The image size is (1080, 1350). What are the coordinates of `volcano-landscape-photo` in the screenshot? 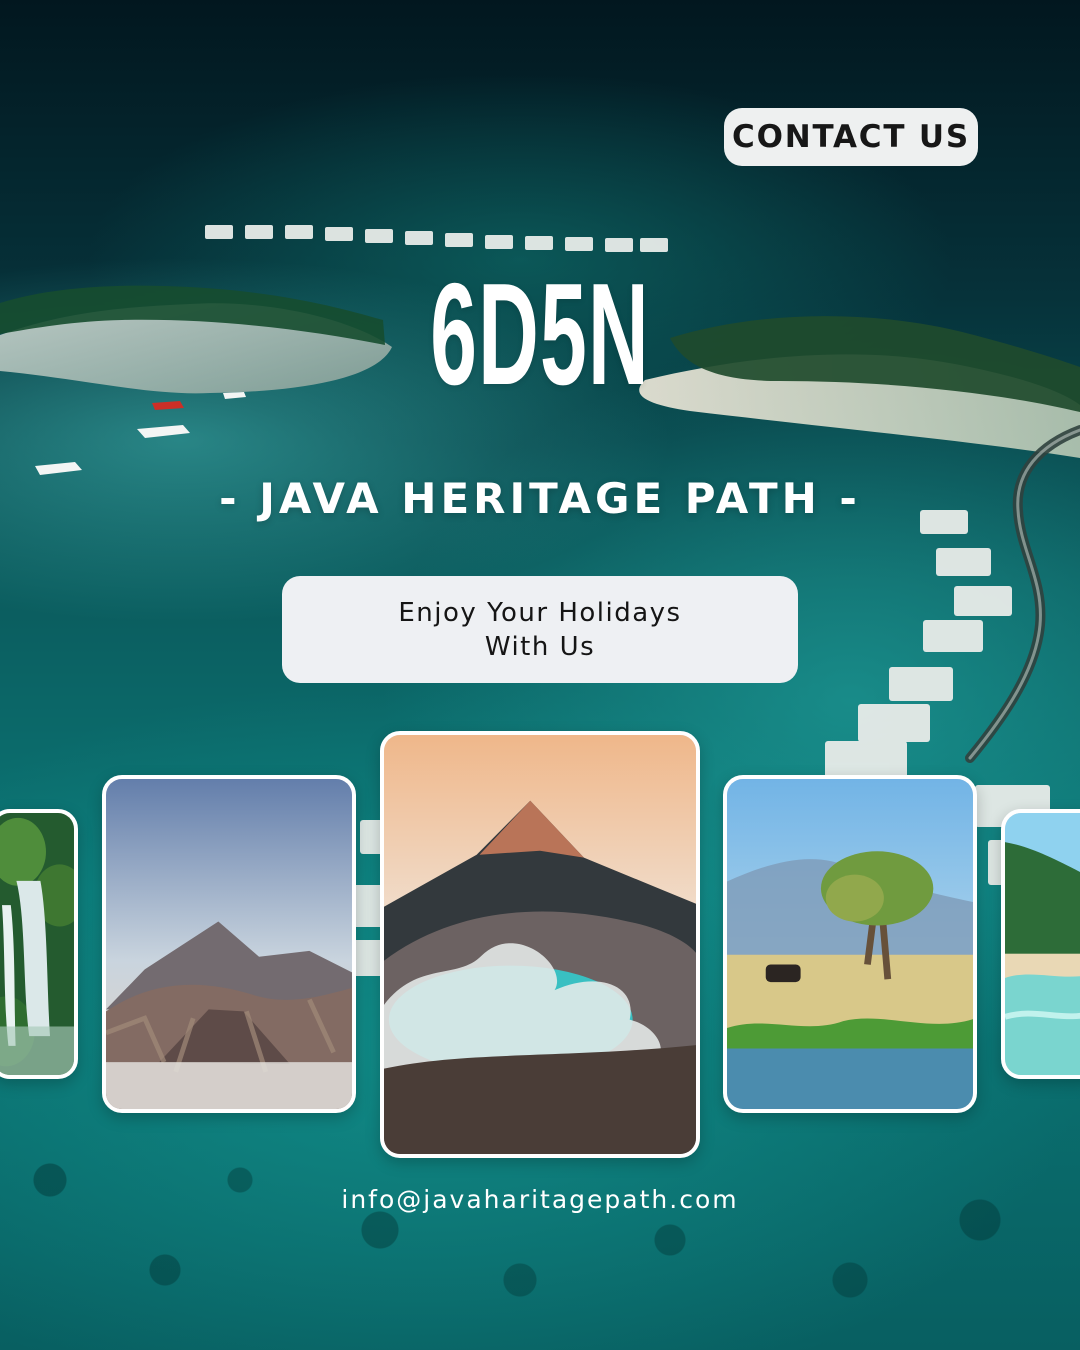 It's located at (229, 944).